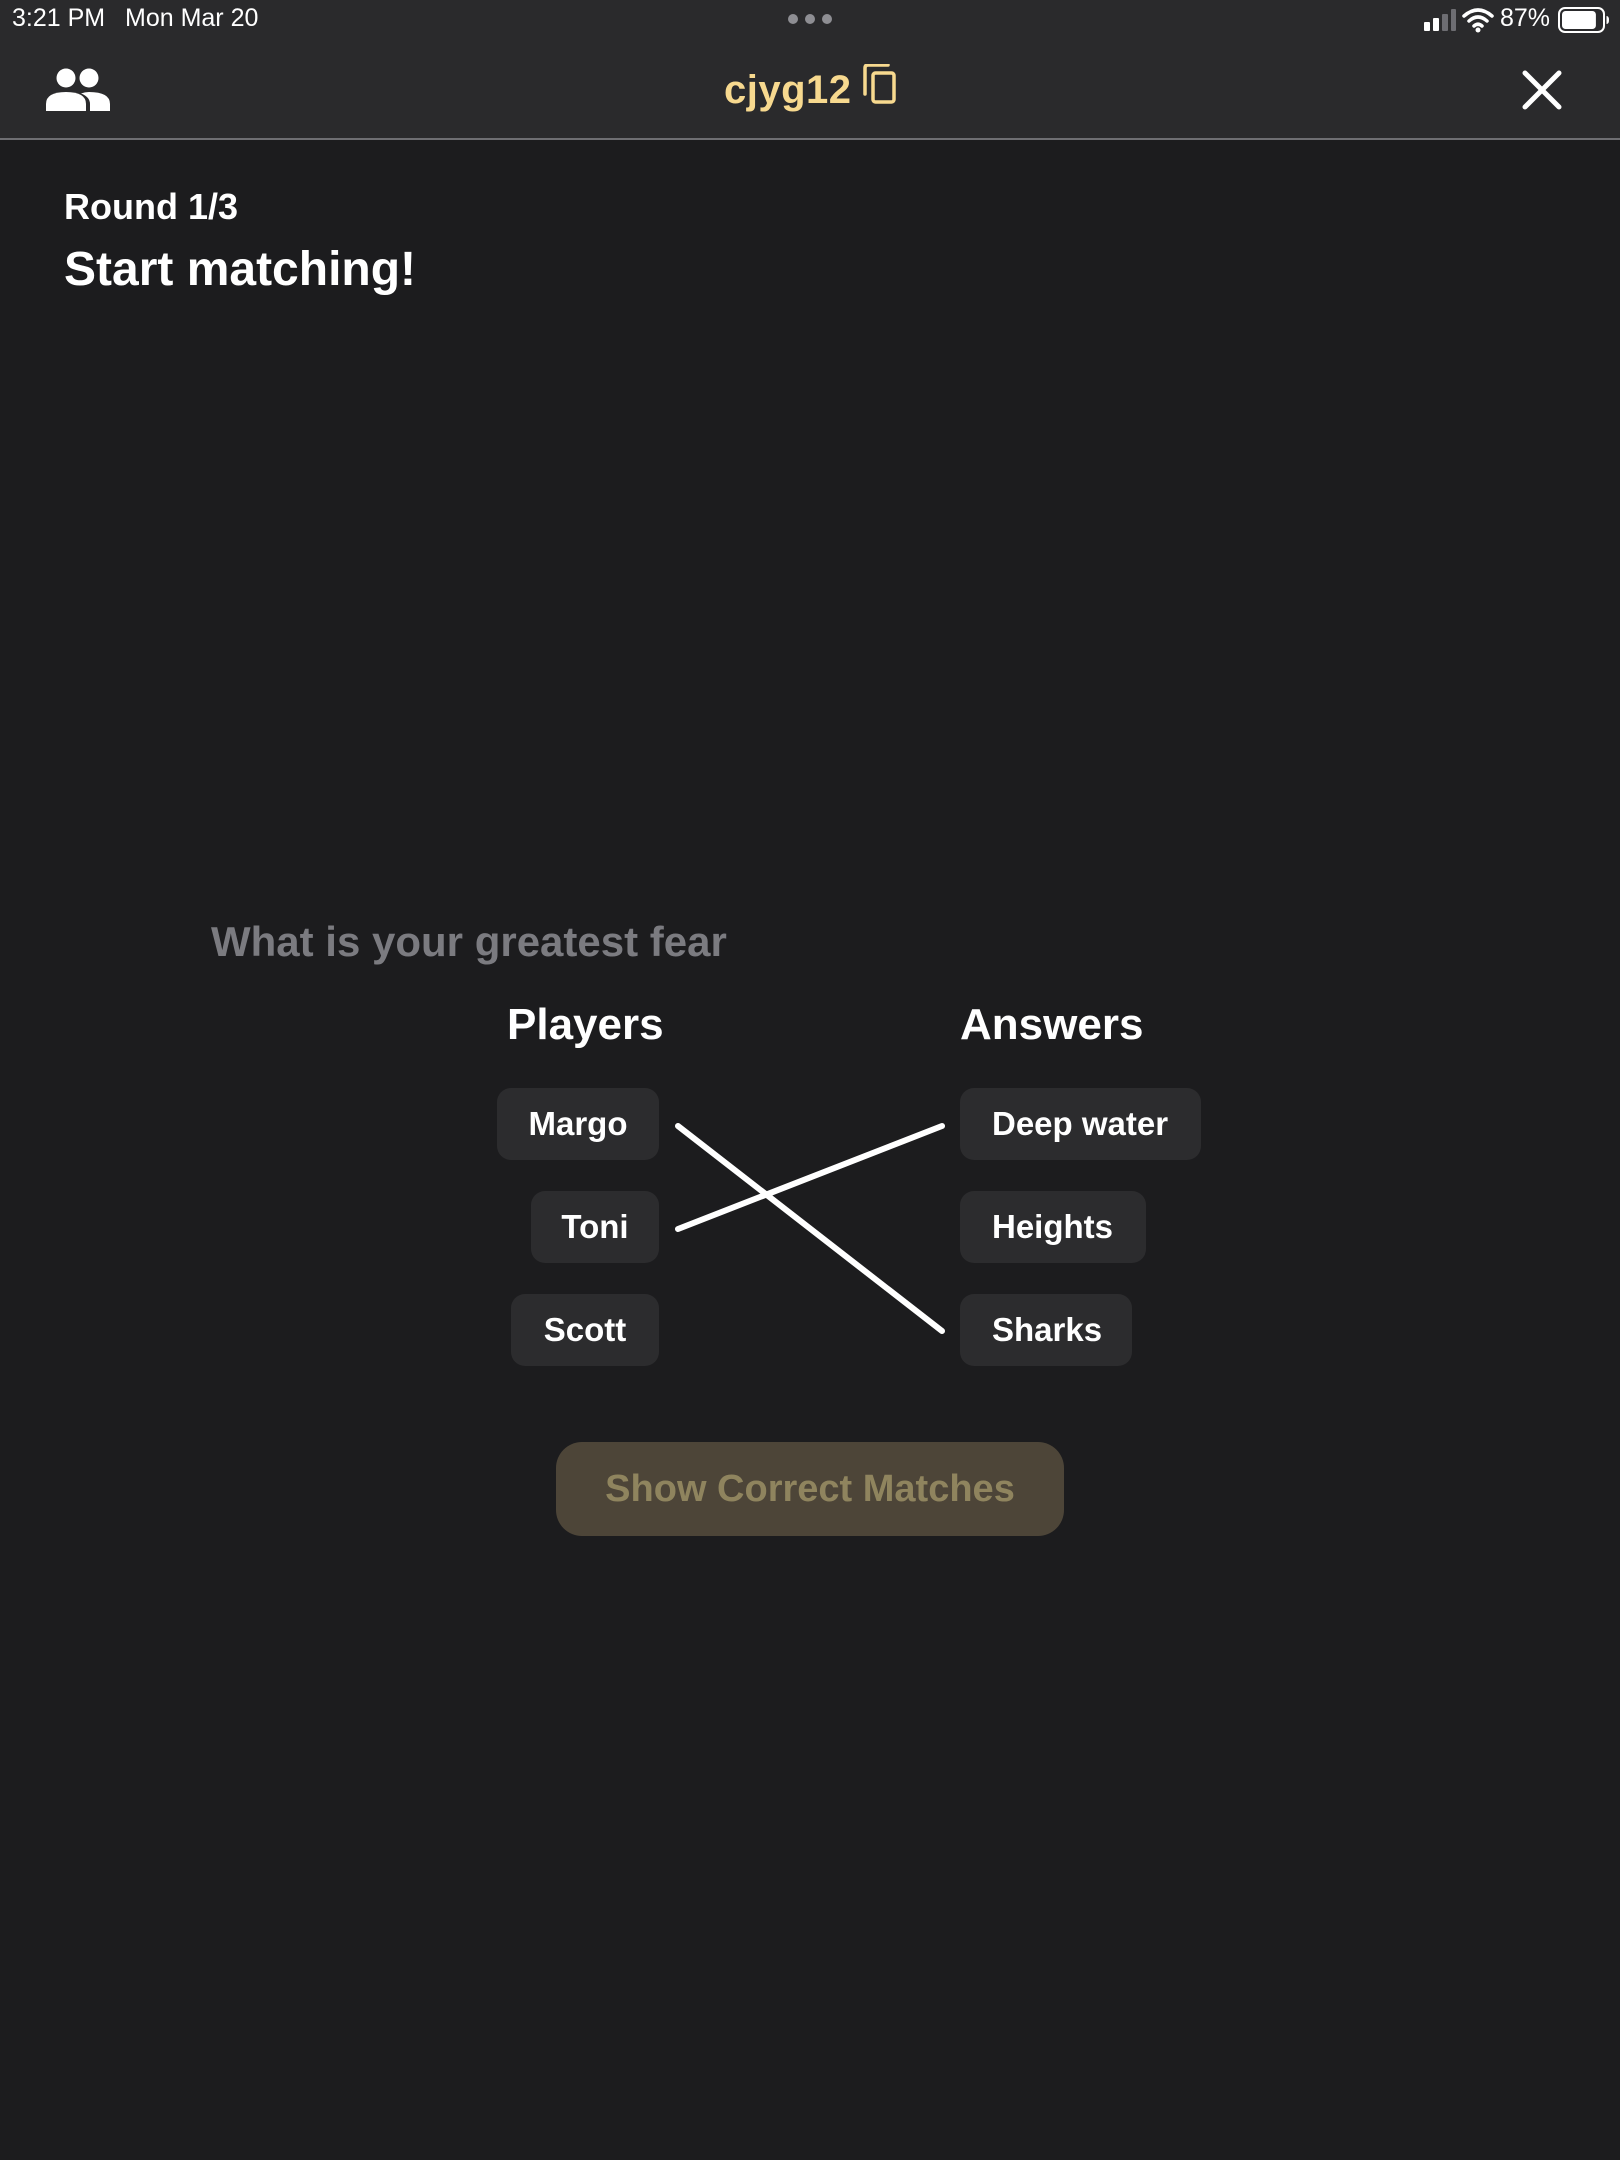 The height and width of the screenshot is (2160, 1620). Describe the element at coordinates (240, 269) in the screenshot. I see `page-title: Start matching!` at that location.